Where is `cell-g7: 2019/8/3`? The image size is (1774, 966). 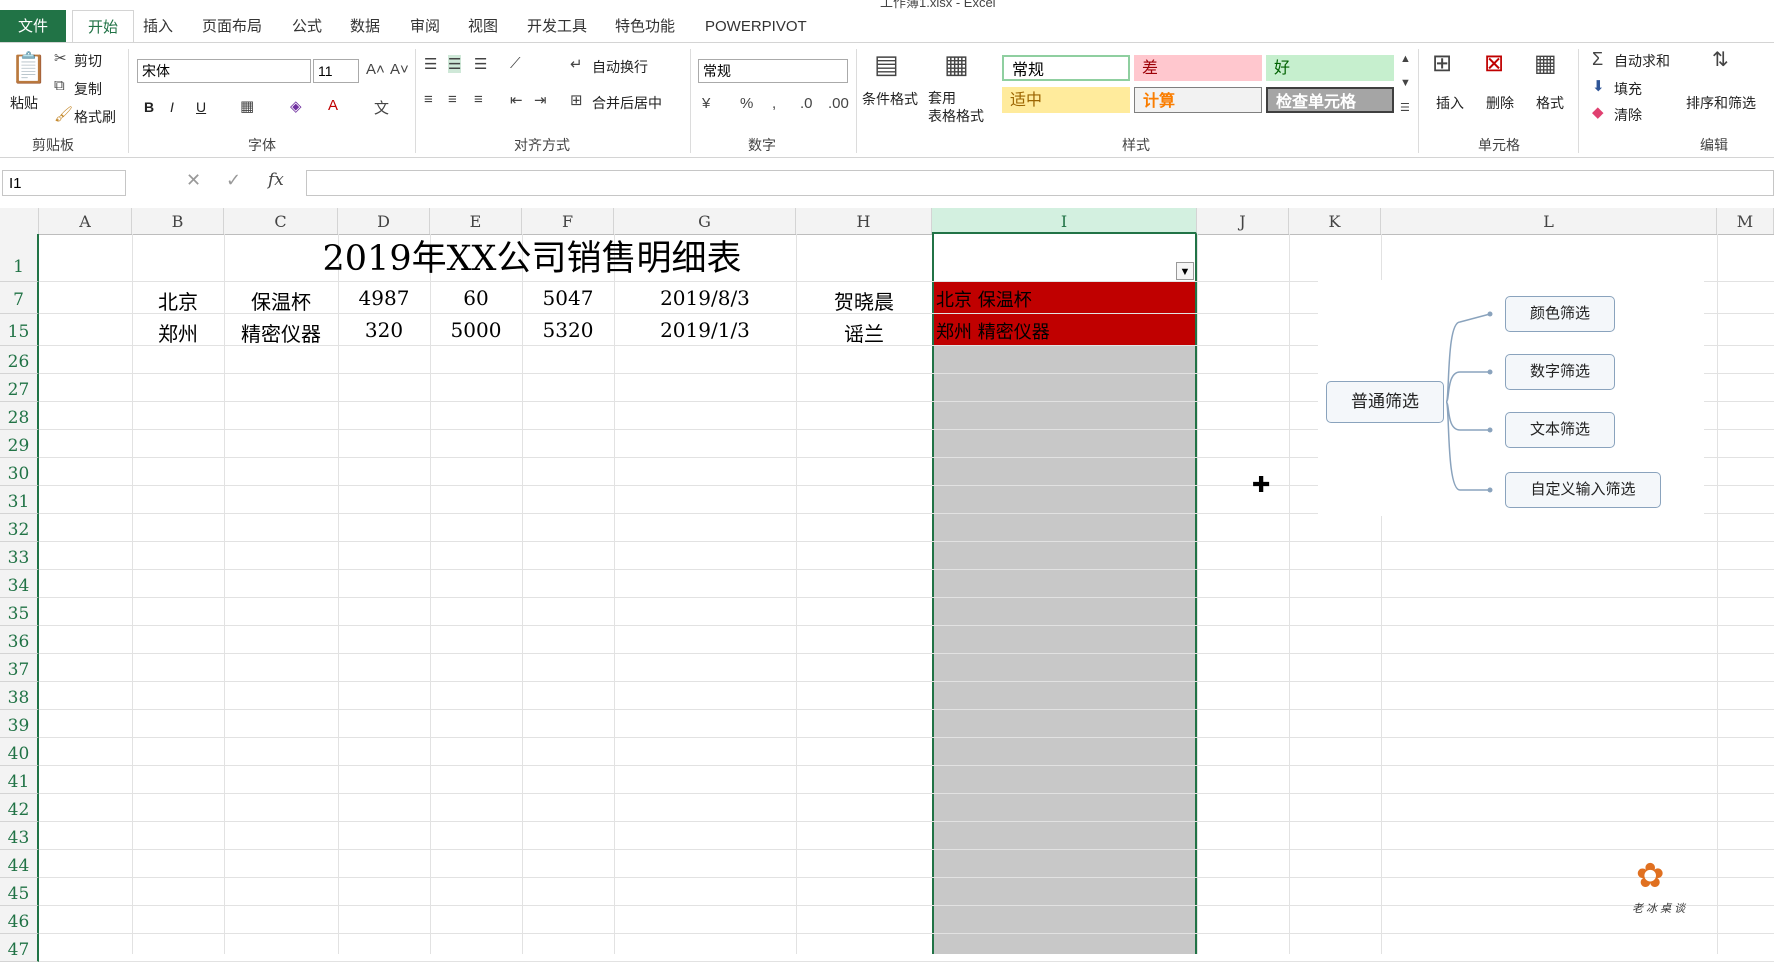 cell-g7: 2019/8/3 is located at coordinates (705, 298).